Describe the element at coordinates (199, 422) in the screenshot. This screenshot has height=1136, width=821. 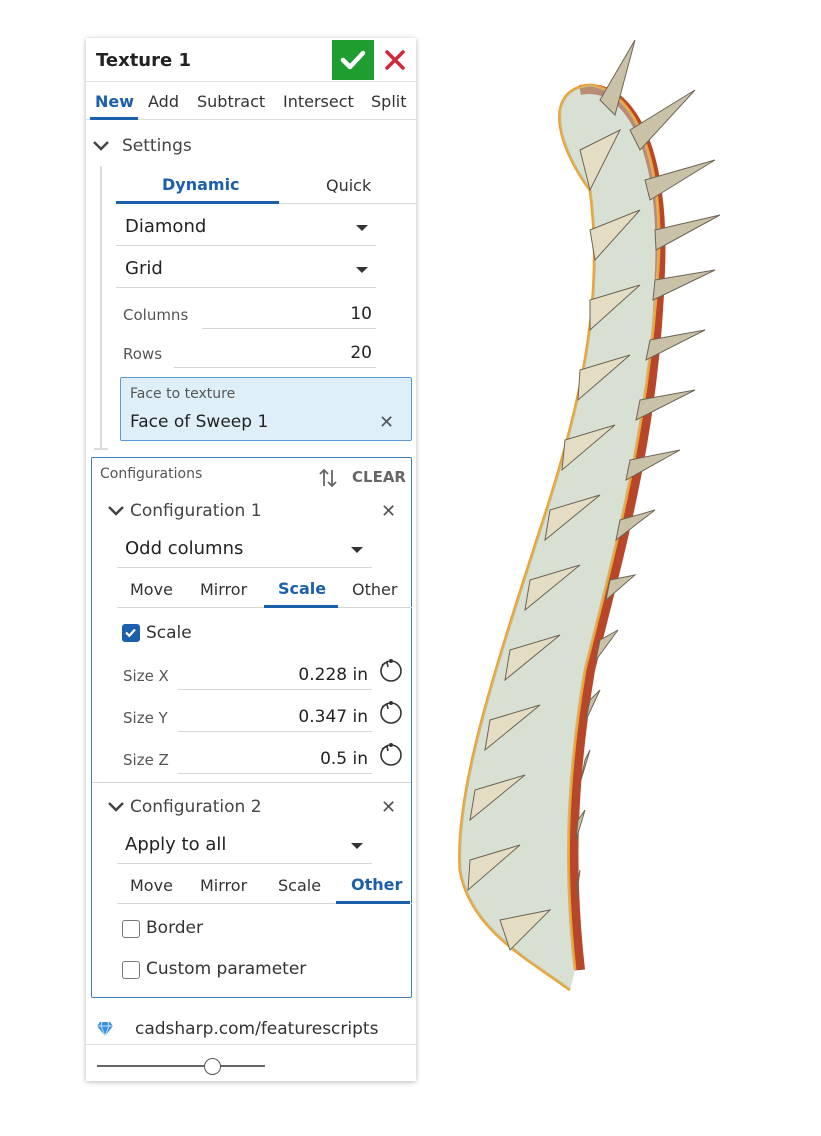
I see `face-value: Face of Sweep 1` at that location.